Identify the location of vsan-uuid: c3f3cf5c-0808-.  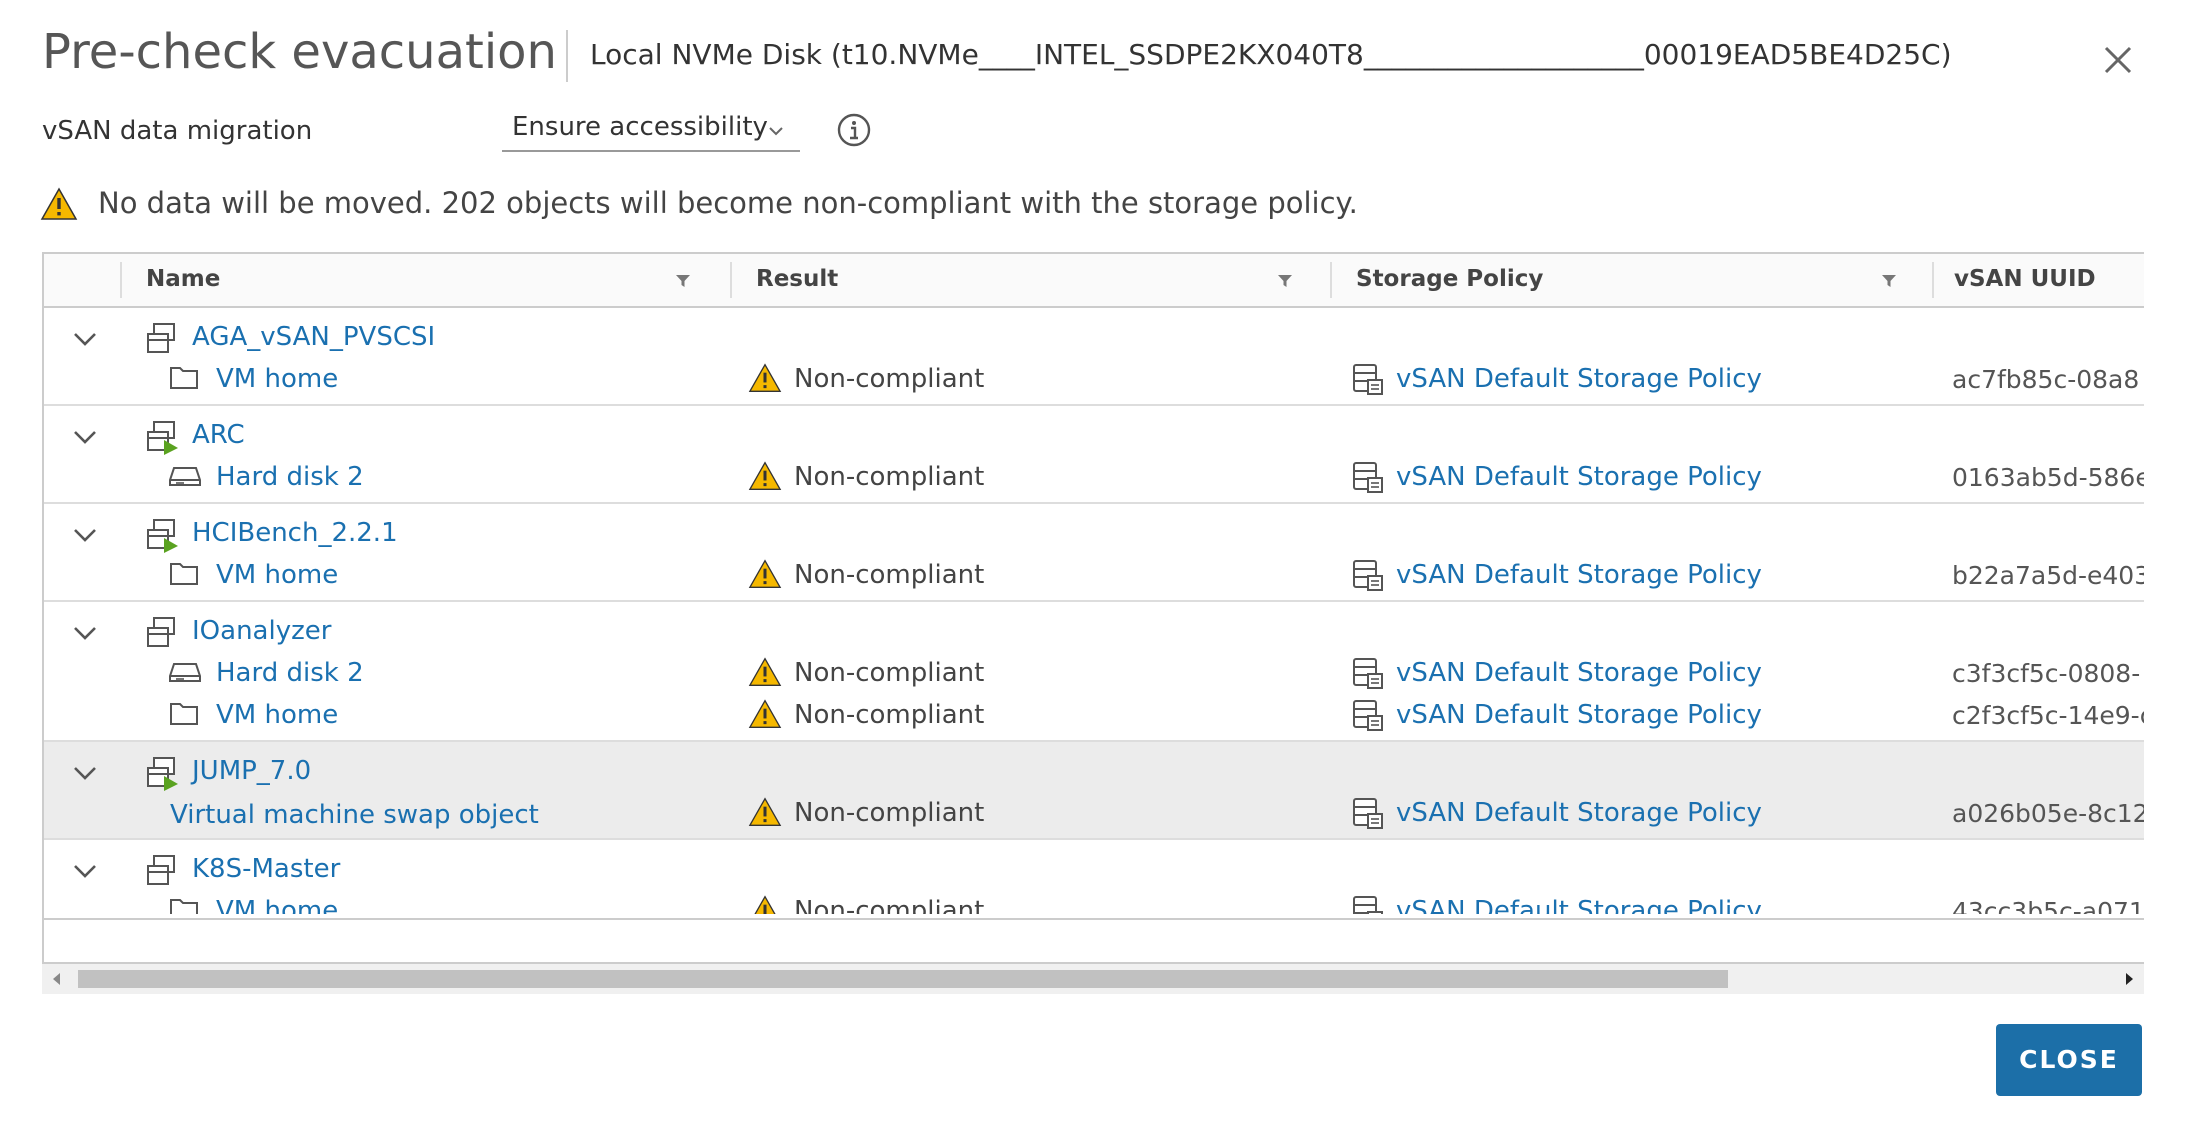
(2046, 673).